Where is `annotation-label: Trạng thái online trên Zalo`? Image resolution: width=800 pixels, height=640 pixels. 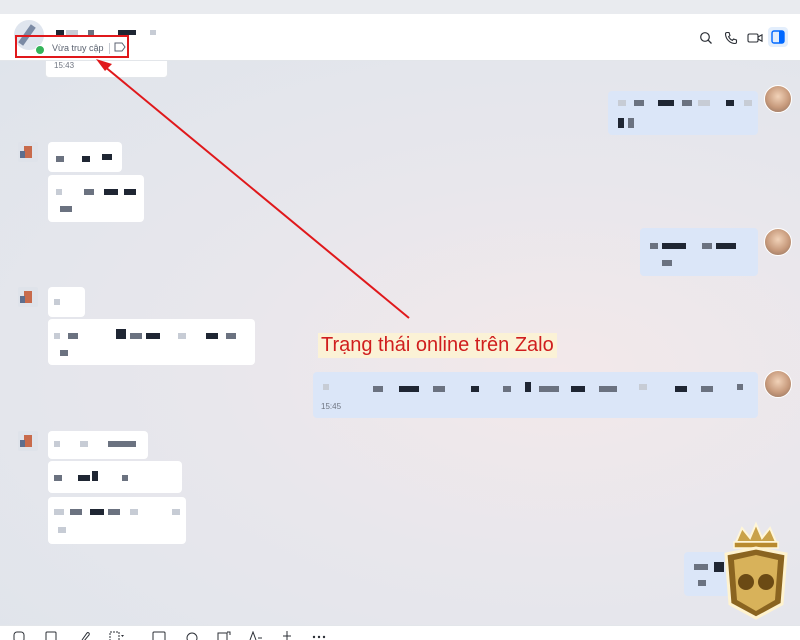
annotation-label: Trạng thái online trên Zalo is located at coordinates (437, 345).